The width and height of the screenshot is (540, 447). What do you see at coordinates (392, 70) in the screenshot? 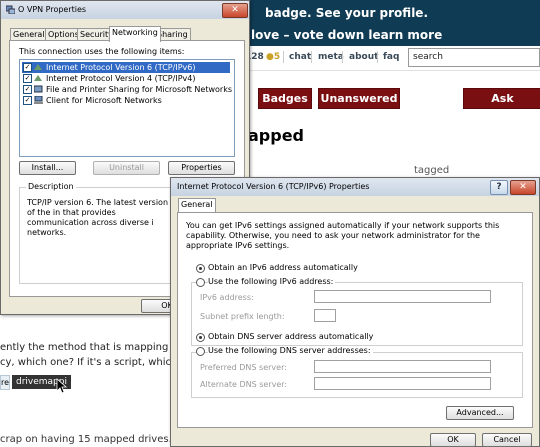
I see `divider` at bounding box center [392, 70].